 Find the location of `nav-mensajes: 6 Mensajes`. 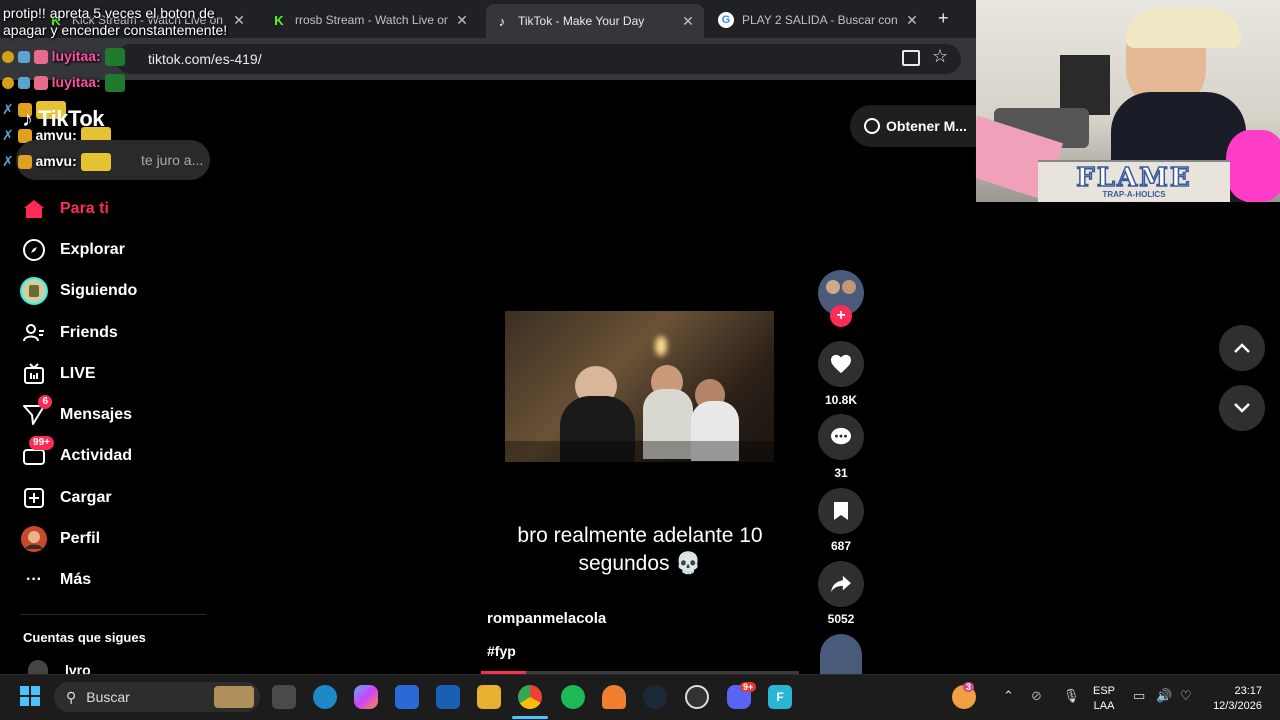

nav-mensajes: 6 Mensajes is located at coordinates (76, 412).